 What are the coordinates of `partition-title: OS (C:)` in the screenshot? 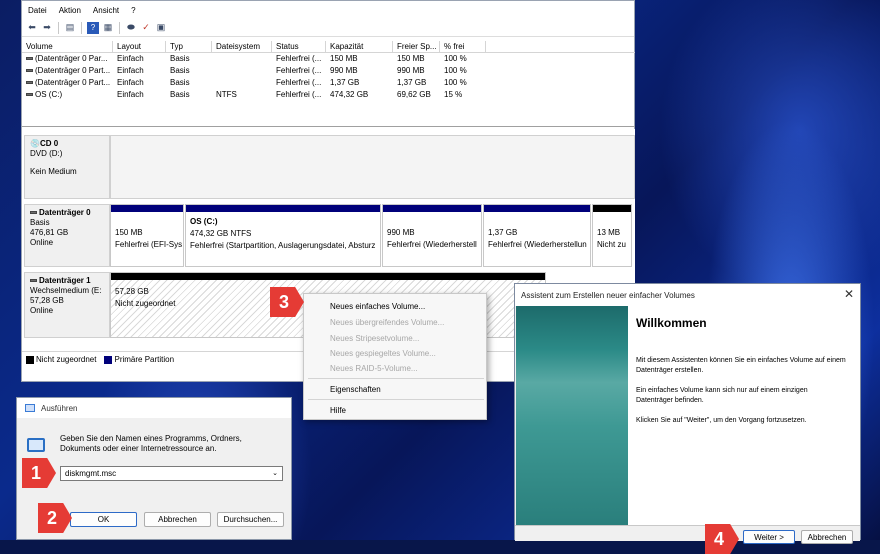 It's located at (204, 221).